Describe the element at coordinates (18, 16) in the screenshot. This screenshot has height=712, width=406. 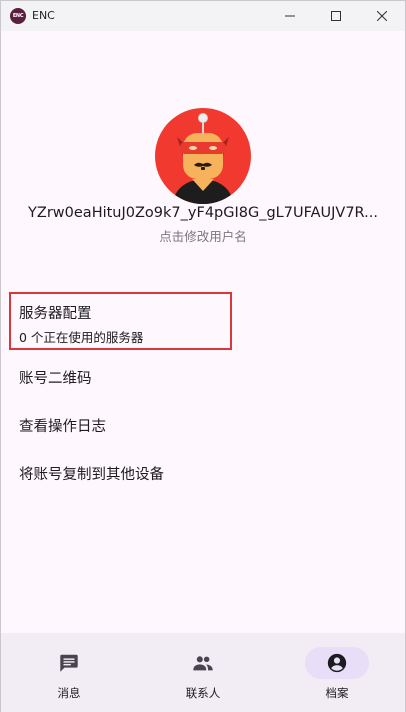
I see `app-logo-icon: ENC` at that location.